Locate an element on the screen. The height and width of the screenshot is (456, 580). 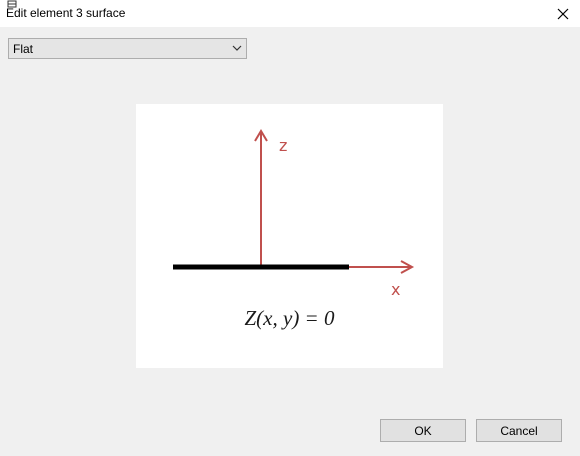
surface-type-value: Flat is located at coordinates (23, 49).